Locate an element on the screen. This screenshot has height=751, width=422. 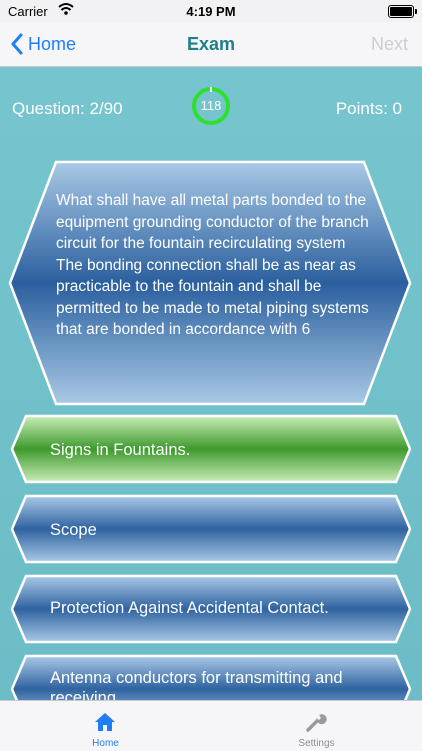
battery-icon is located at coordinates (402, 11).